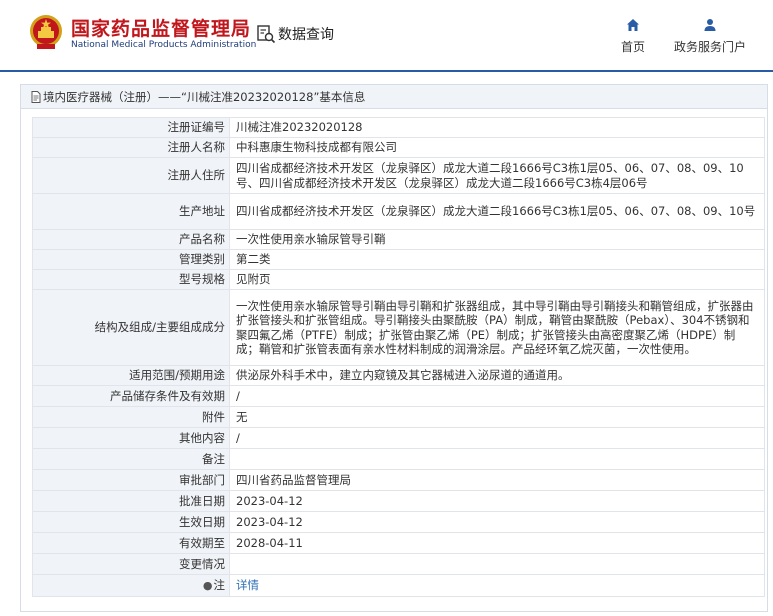  What do you see at coordinates (497, 480) in the screenshot?
I see `row-value: 四川省药品监督管理局` at bounding box center [497, 480].